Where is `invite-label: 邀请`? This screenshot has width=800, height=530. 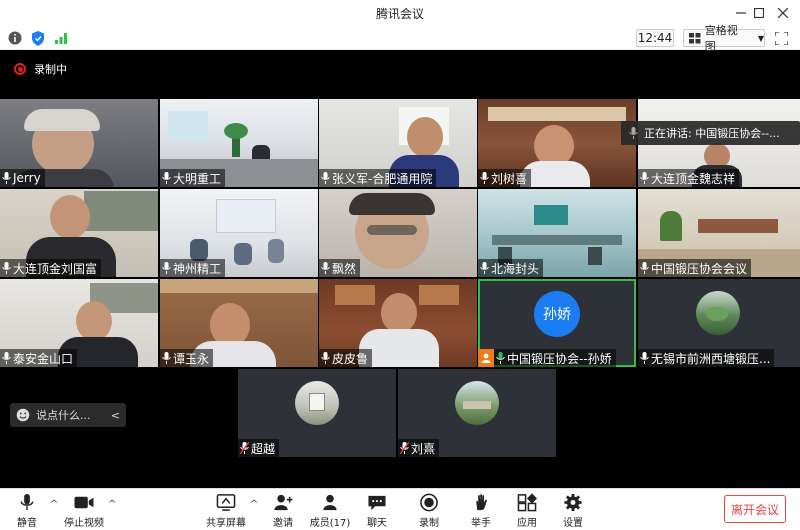 invite-label: 邀请 is located at coordinates (283, 523).